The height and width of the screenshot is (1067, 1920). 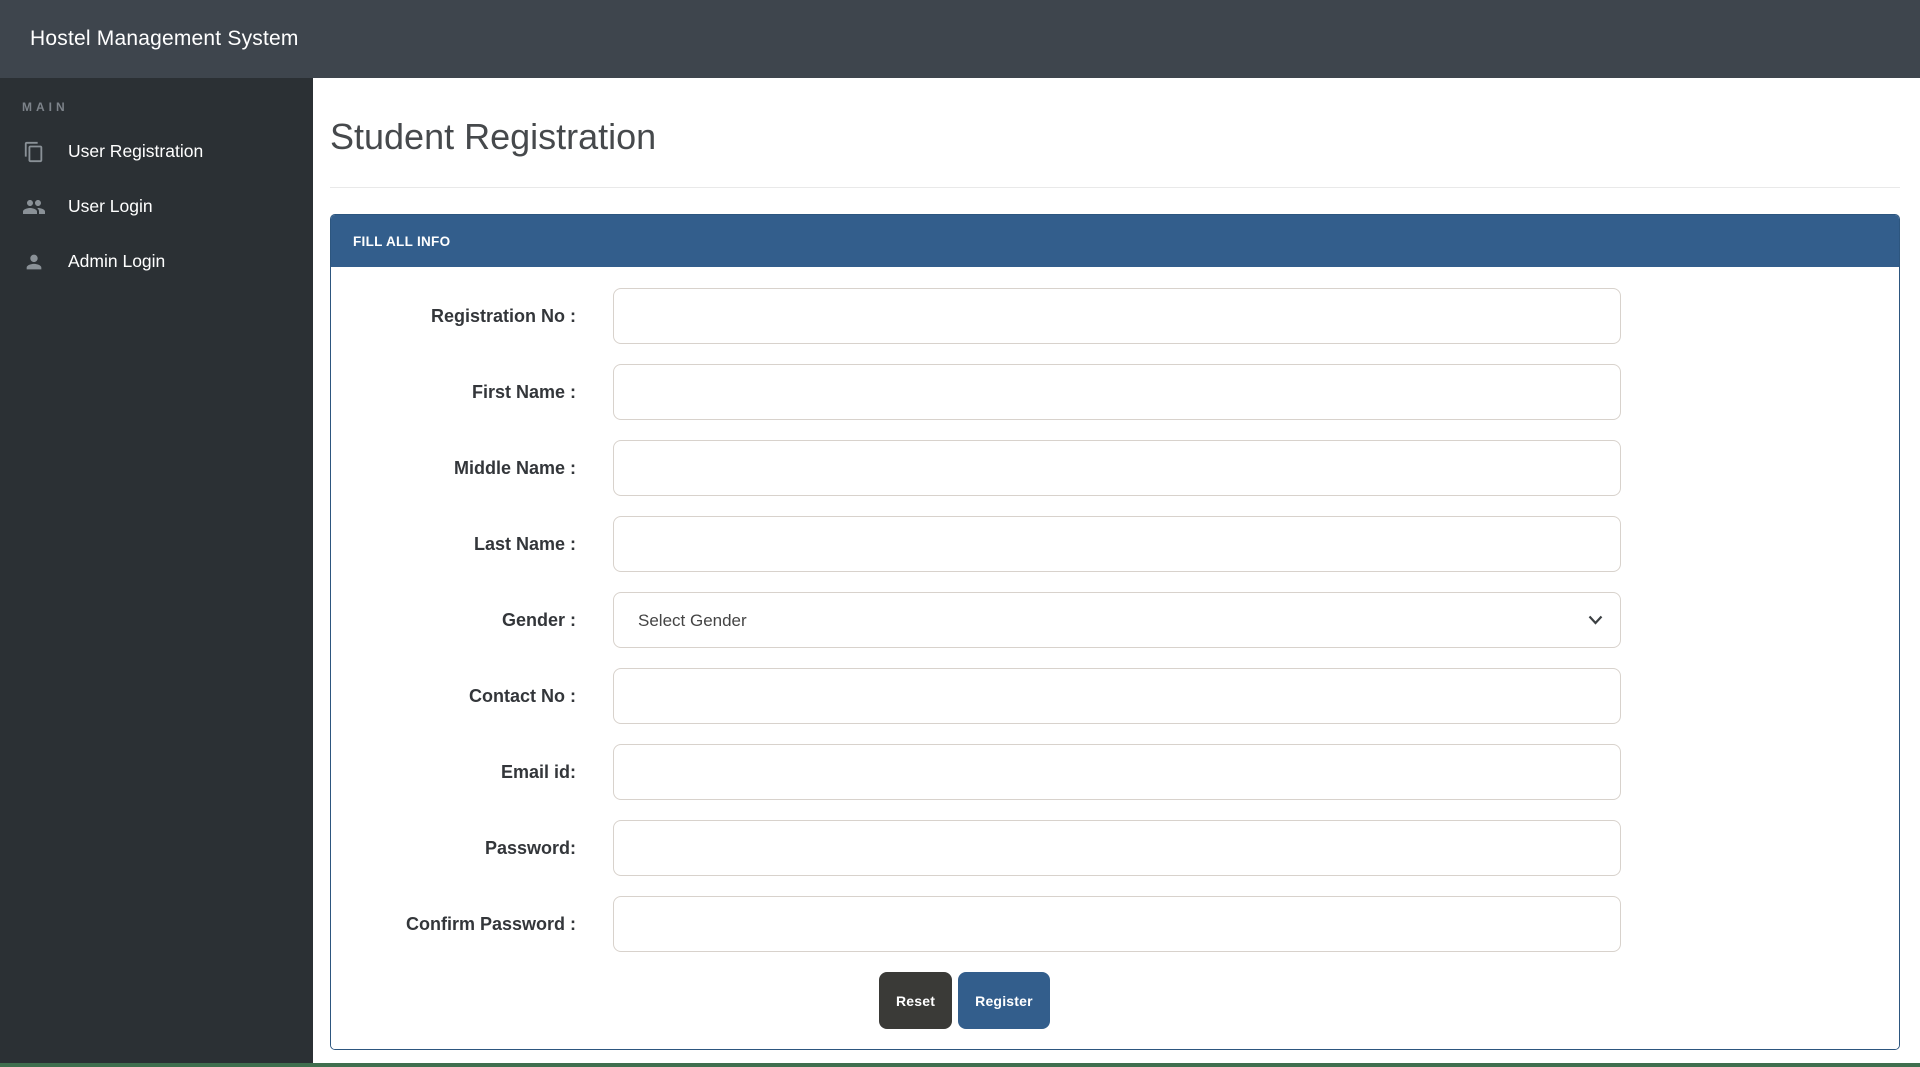 I want to click on register-button: Register, so click(x=1004, y=1001).